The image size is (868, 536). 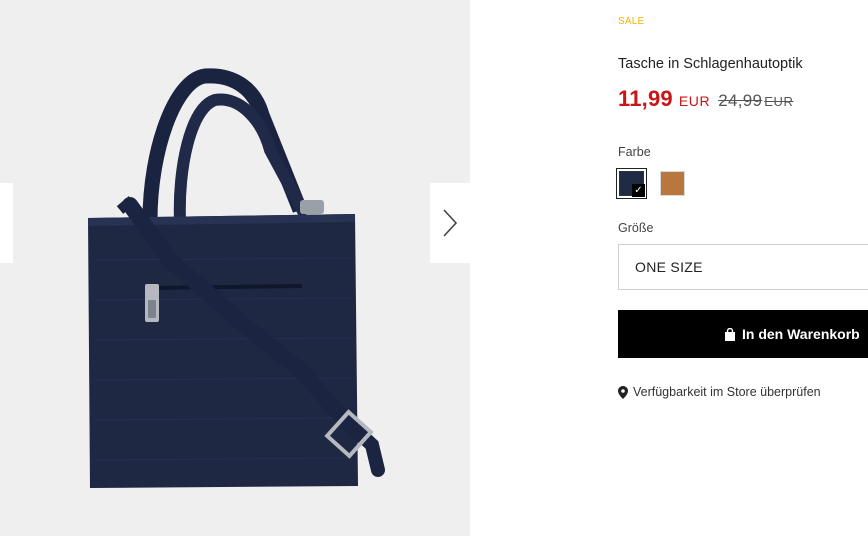 I want to click on size-select: ONE SIZE, so click(x=743, y=267).